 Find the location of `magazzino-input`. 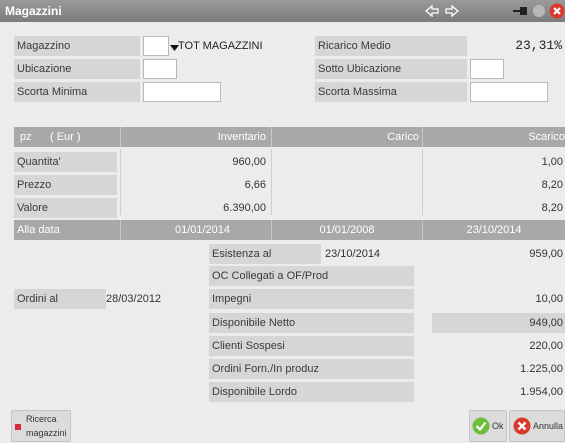

magazzino-input is located at coordinates (156, 46).